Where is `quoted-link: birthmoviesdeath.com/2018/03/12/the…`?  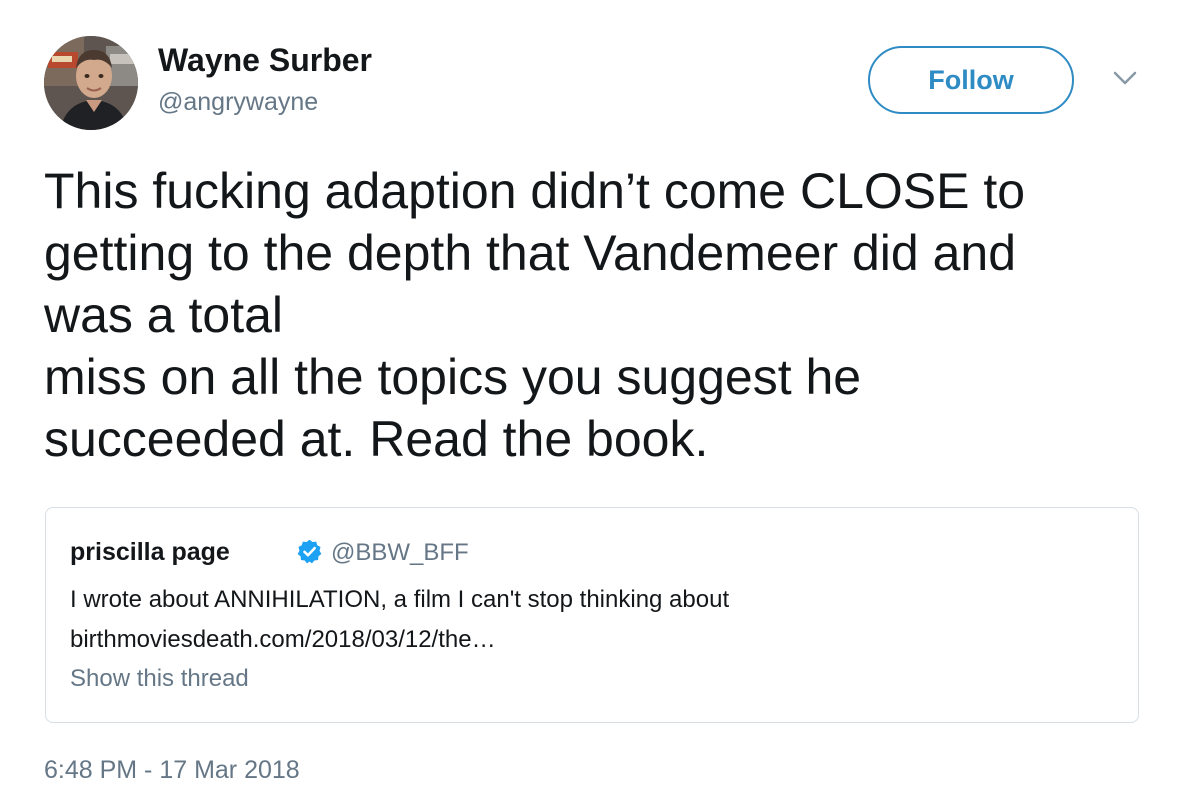
quoted-link: birthmoviesdeath.com/2018/03/12/the… is located at coordinates (283, 639).